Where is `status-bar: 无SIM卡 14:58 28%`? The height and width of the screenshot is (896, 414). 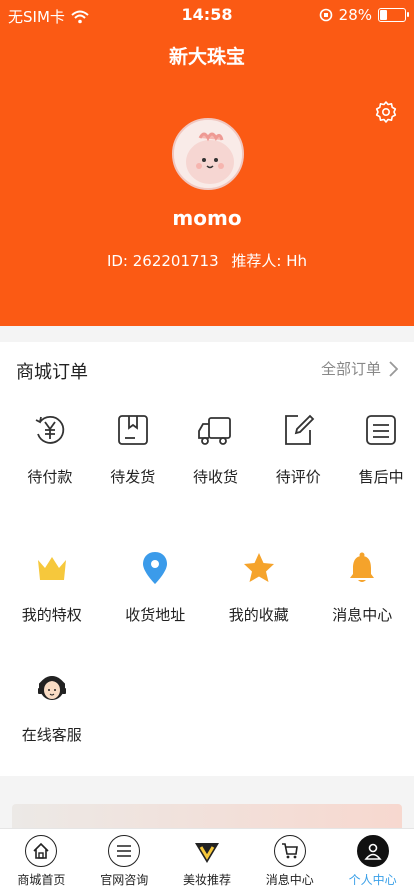 status-bar: 无SIM卡 14:58 28% is located at coordinates (207, 15).